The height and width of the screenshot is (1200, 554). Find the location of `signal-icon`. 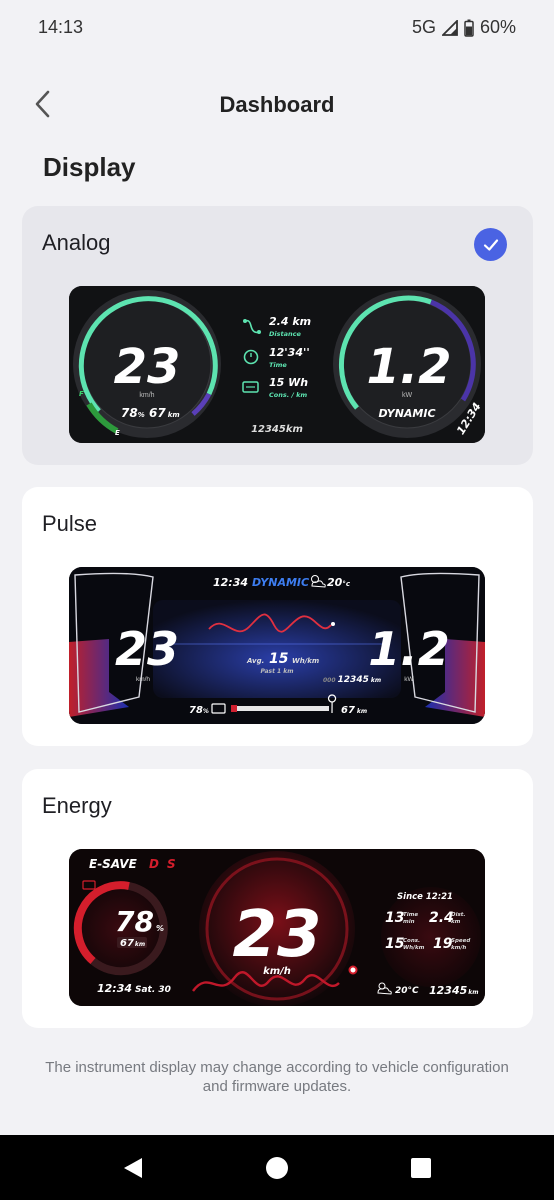

signal-icon is located at coordinates (449, 27).